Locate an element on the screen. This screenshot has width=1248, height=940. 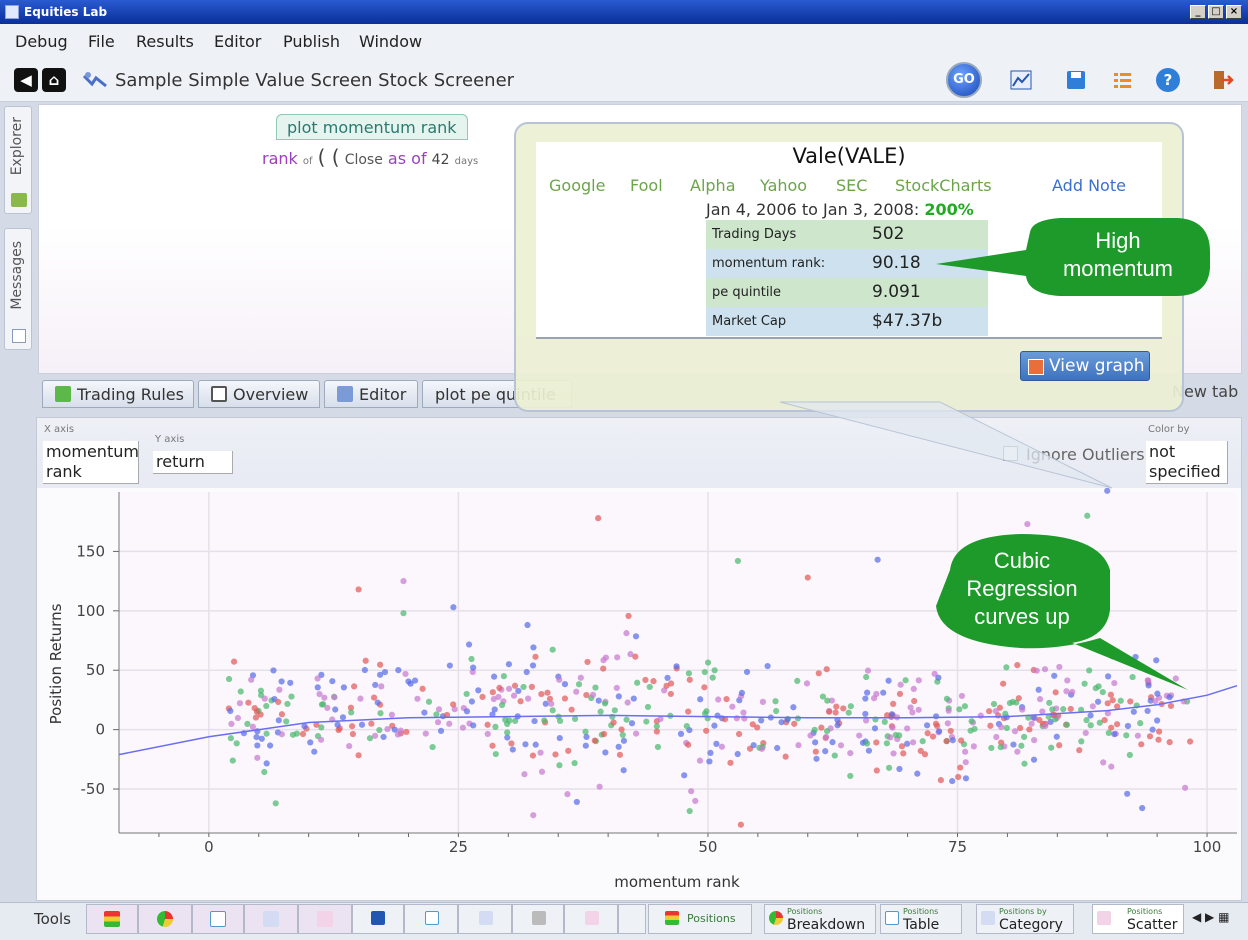
link-alpha: Alpha is located at coordinates (713, 185).